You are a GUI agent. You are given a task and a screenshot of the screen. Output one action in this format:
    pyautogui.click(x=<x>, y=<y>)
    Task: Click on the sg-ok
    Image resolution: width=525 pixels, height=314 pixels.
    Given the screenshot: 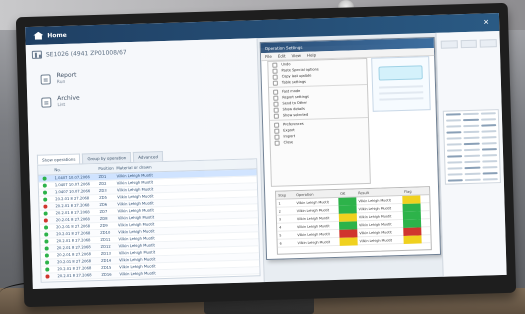 What is the action you would take?
    pyautogui.click(x=348, y=241)
    